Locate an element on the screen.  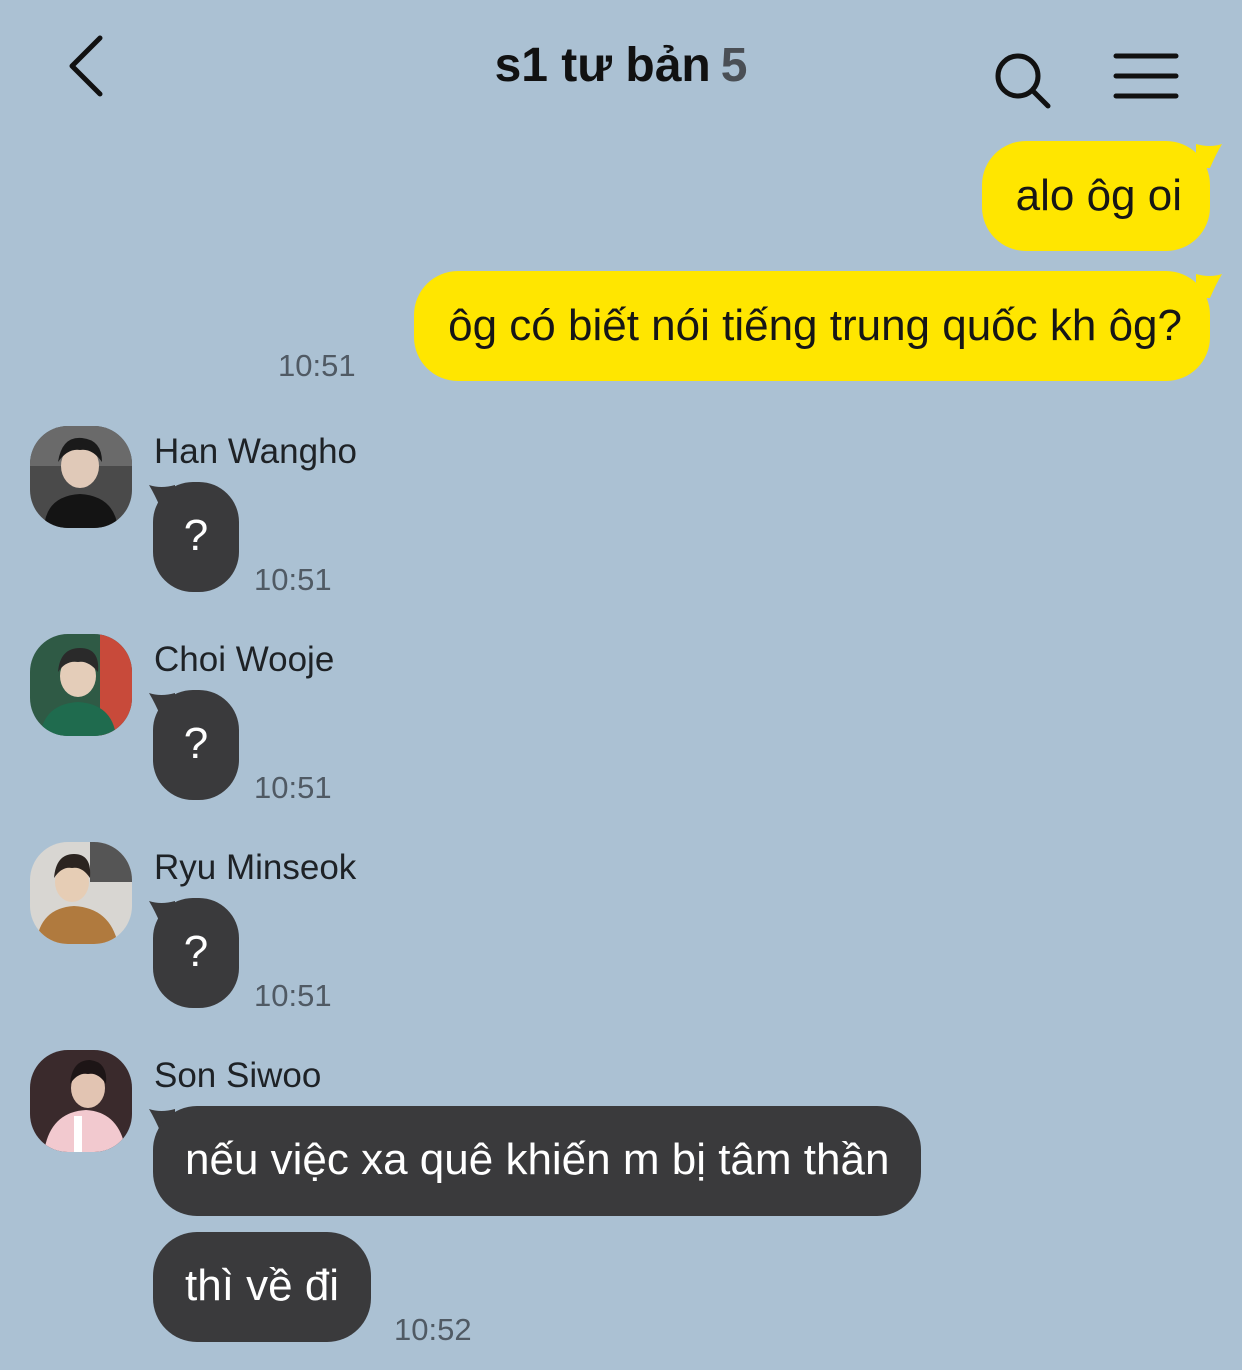
sender-name: Choi Wooje is located at coordinates (244, 659).